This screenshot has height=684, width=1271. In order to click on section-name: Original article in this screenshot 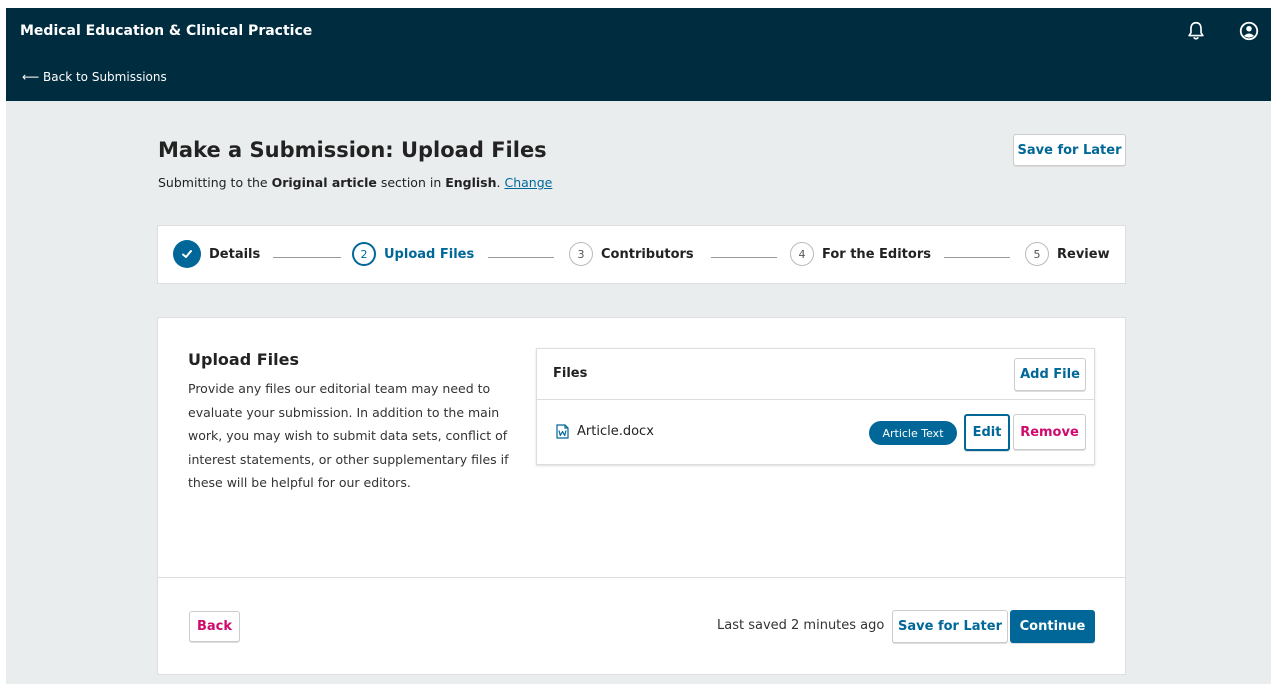, I will do `click(324, 182)`.